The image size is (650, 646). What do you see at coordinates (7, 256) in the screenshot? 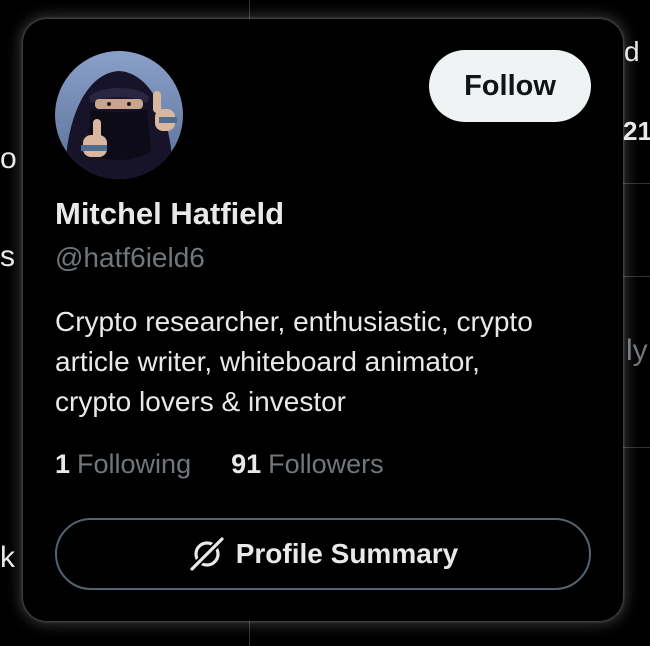
I see `background-text-fragment: s` at bounding box center [7, 256].